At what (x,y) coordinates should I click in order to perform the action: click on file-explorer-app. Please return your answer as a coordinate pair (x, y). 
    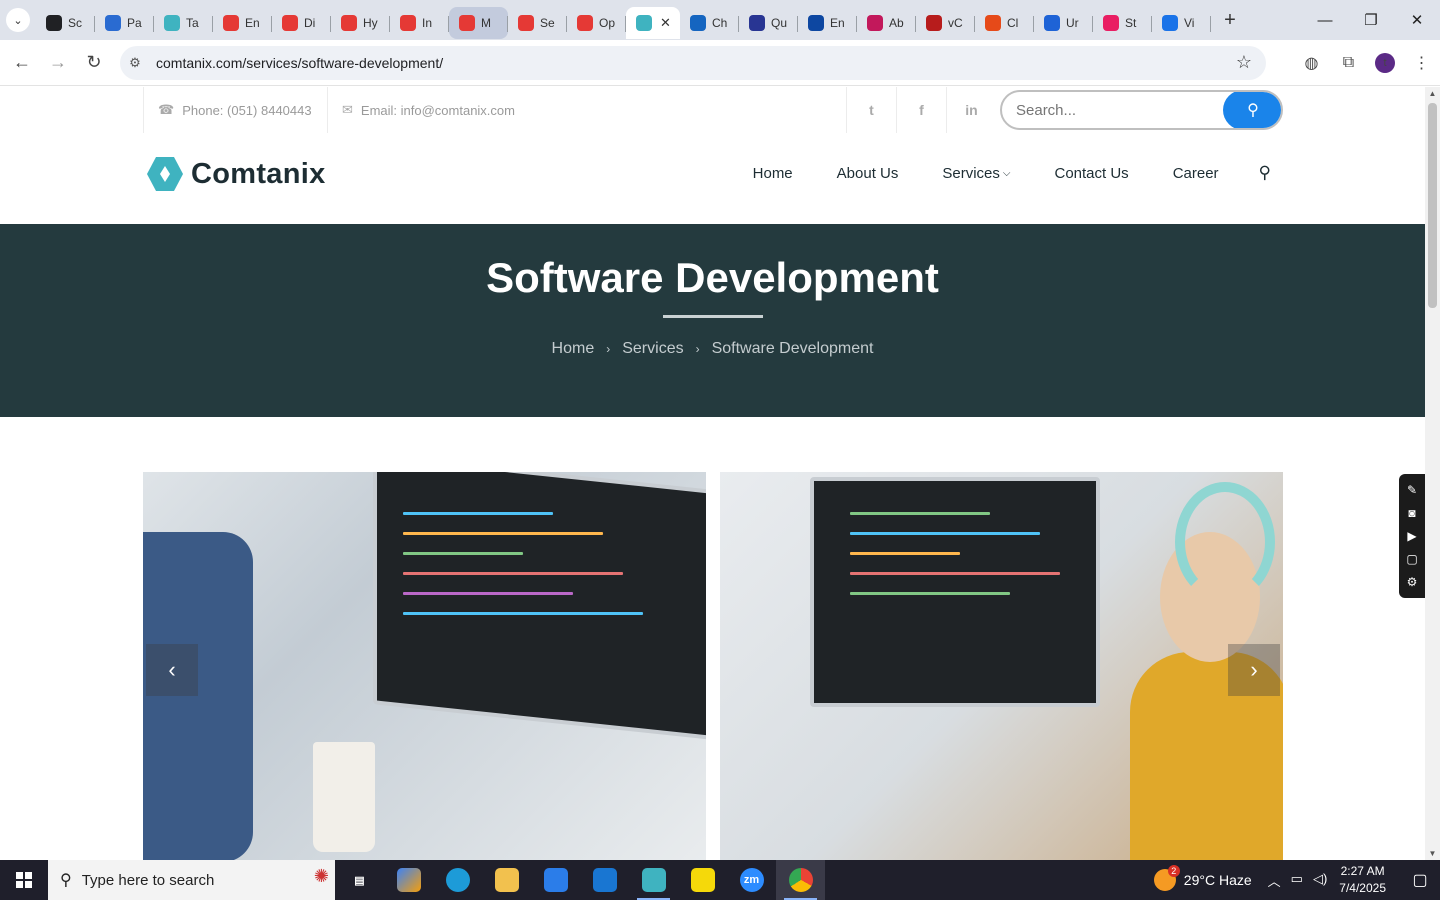
    Looking at the image, I should click on (506, 880).